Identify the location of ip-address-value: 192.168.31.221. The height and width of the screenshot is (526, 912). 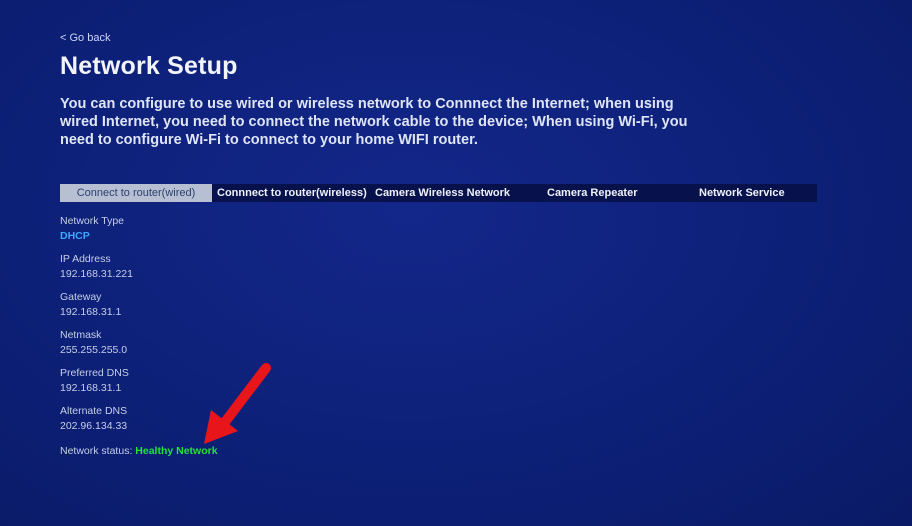
(96, 274).